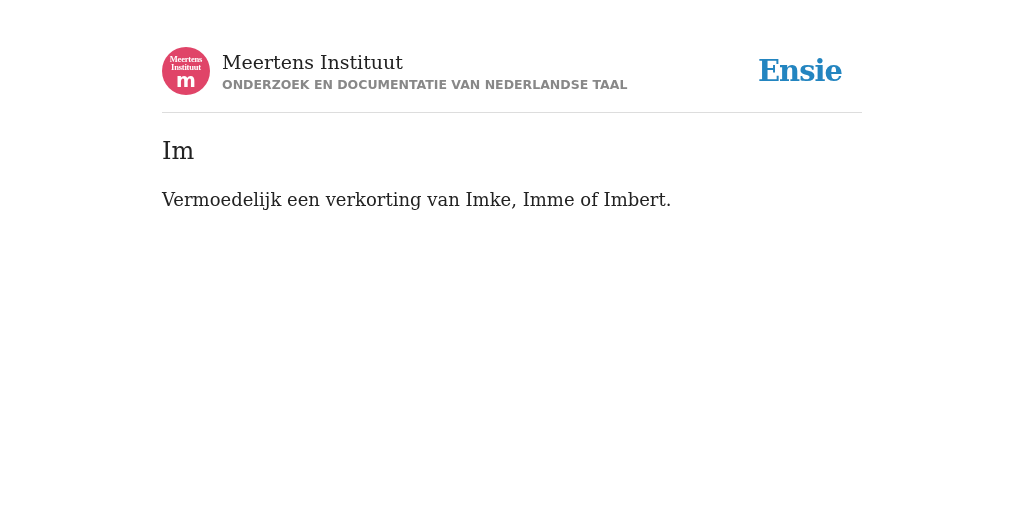 This screenshot has height=512, width=1024. Describe the element at coordinates (425, 84) in the screenshot. I see `site-subtitle: ONDERZOEK EN DOCUMENTATIE VAN NEDERLANDSE TAAL` at that location.